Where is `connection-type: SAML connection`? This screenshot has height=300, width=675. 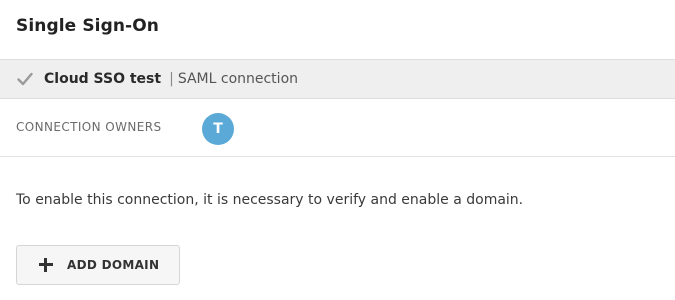 connection-type: SAML connection is located at coordinates (238, 79).